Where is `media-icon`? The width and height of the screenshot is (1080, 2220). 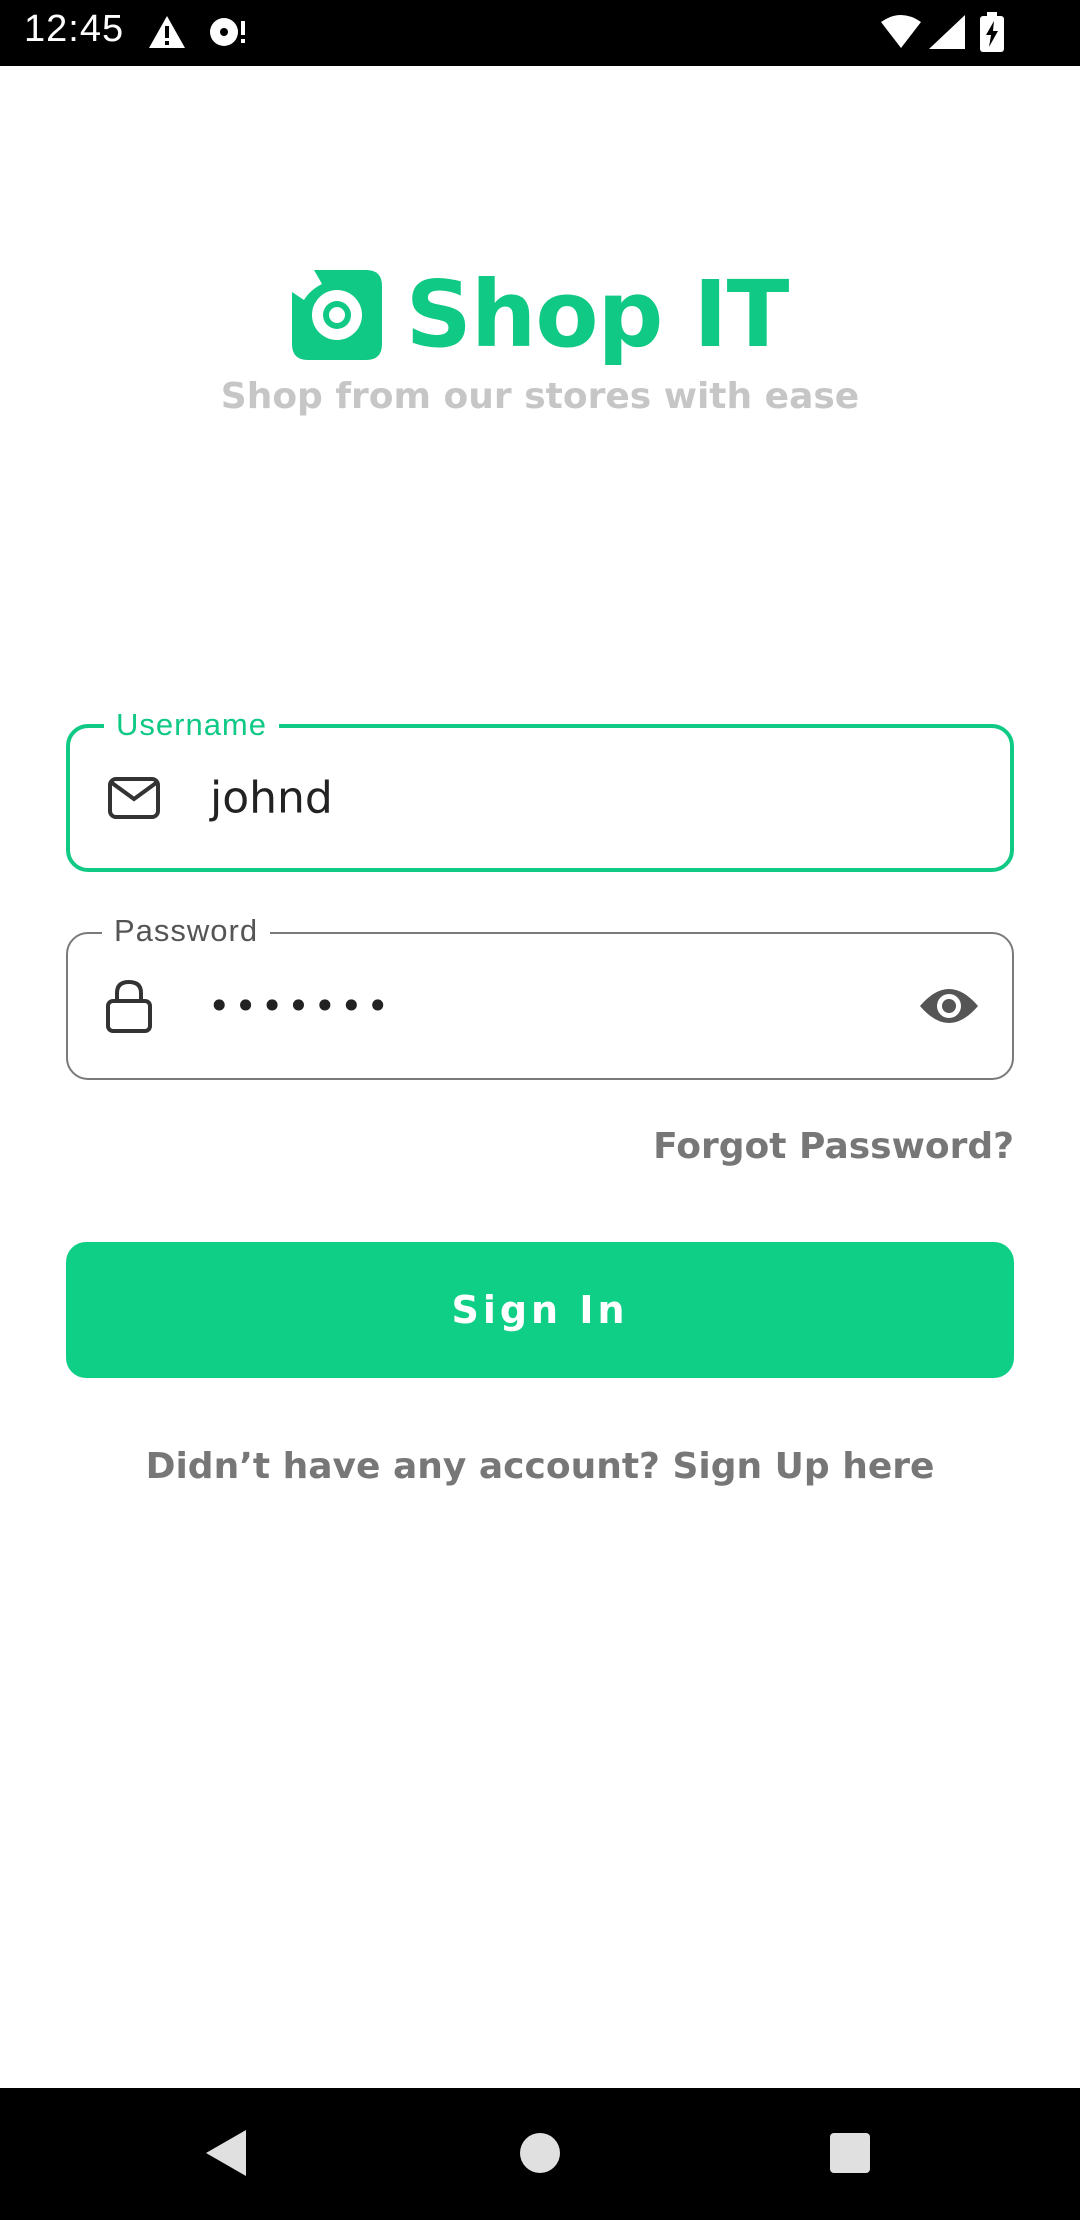 media-icon is located at coordinates (227, 32).